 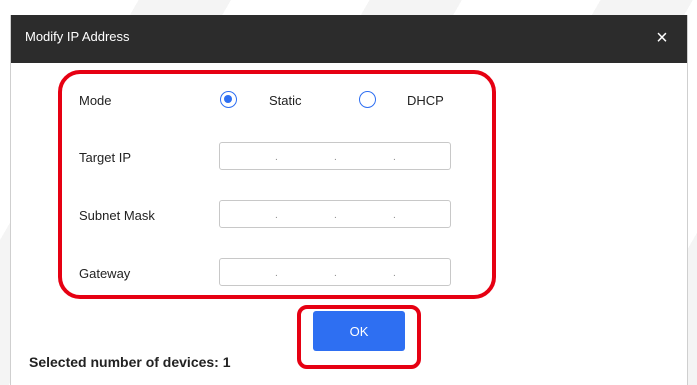 I want to click on dialog-title: Modify IP Address, so click(x=77, y=36).